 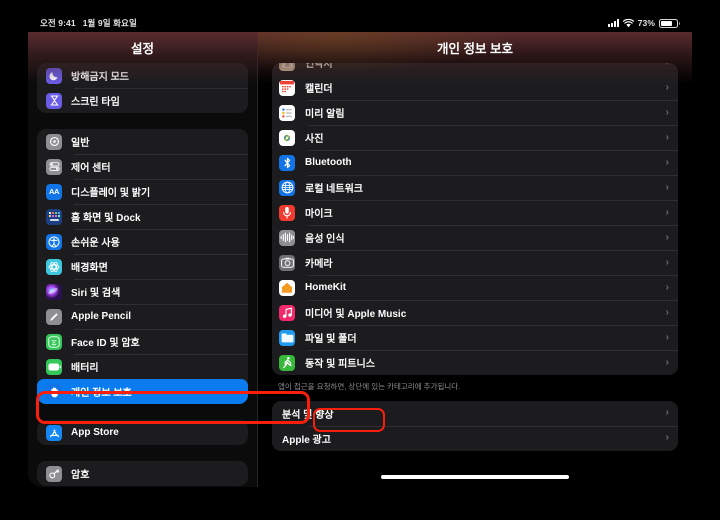 I want to click on sidebar-item-암호: 암호, so click(x=142, y=473).